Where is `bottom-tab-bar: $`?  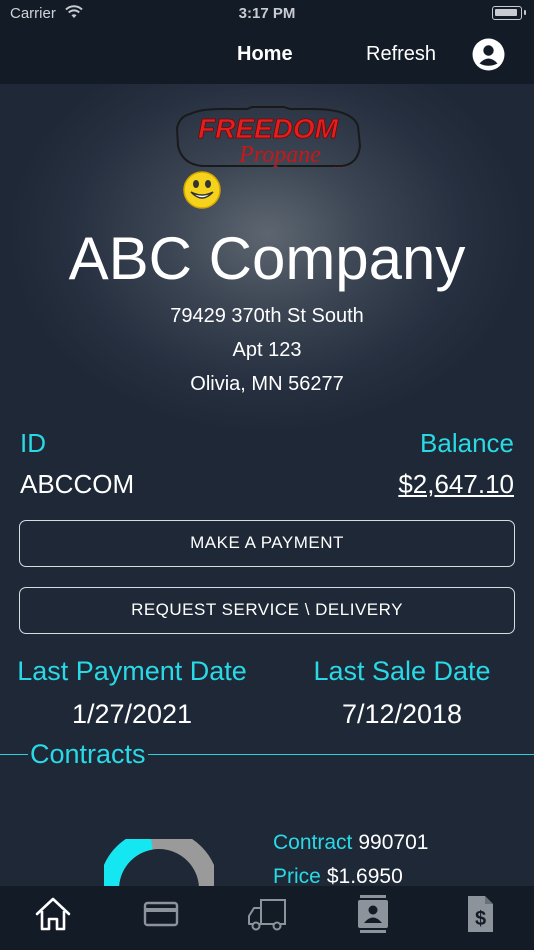 bottom-tab-bar: $ is located at coordinates (267, 918).